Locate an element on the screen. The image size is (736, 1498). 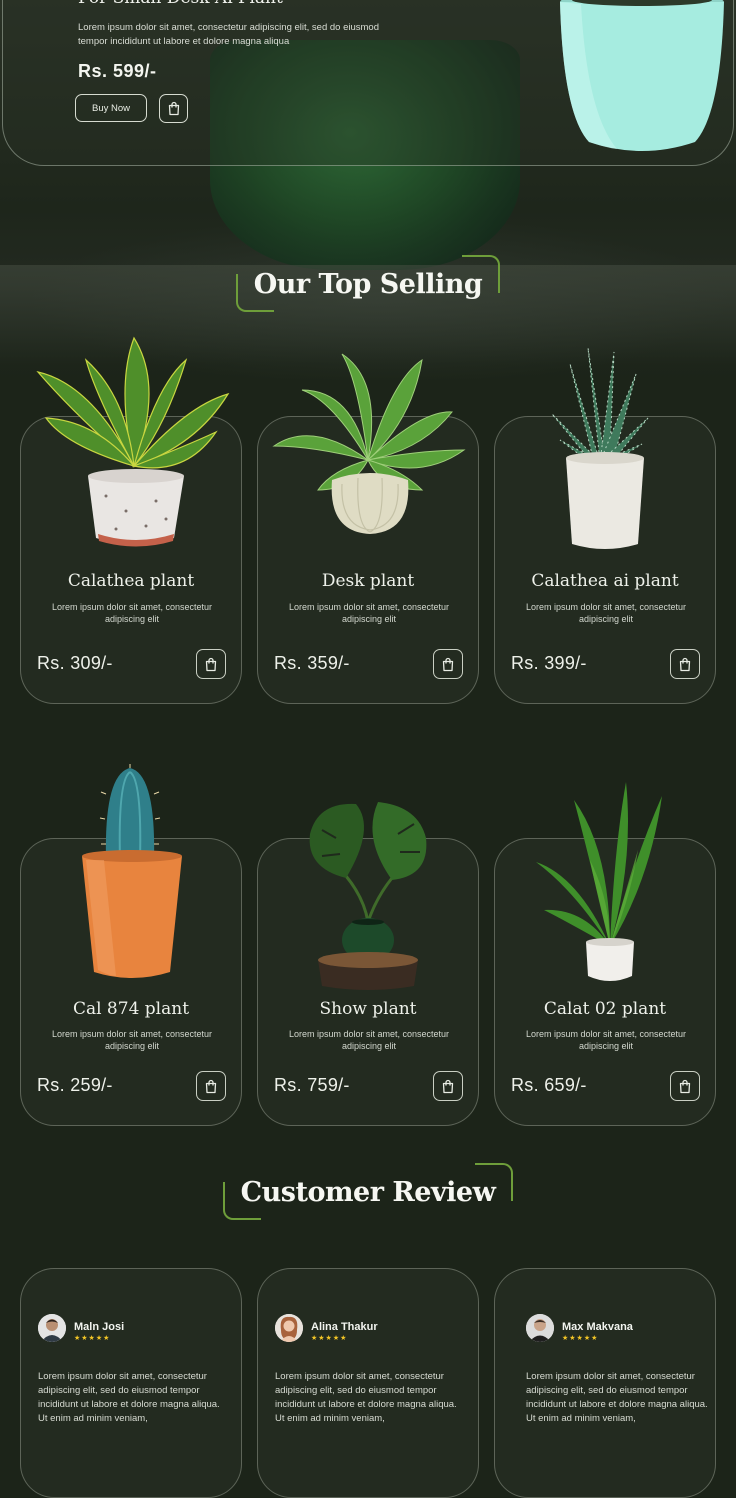
top-selling-title: Our Top Selling is located at coordinates (368, 284).